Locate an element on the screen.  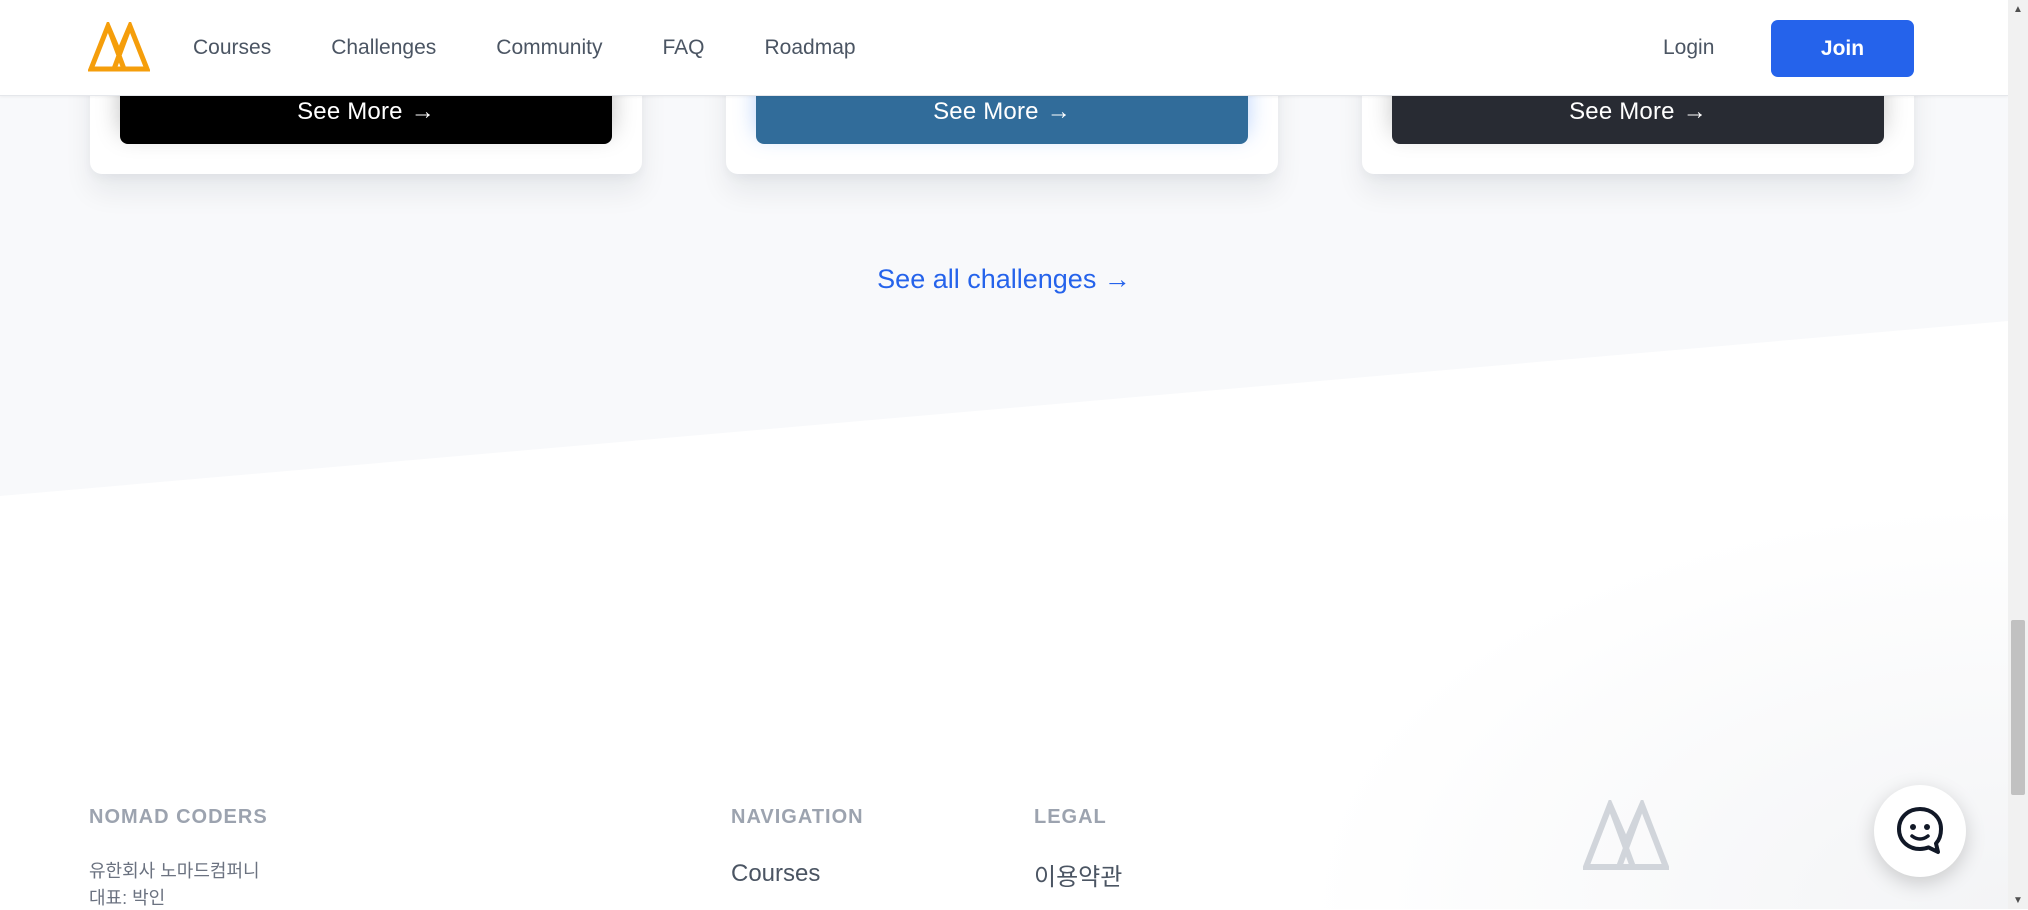
scrollbar-thumb is located at coordinates (2018, 707).